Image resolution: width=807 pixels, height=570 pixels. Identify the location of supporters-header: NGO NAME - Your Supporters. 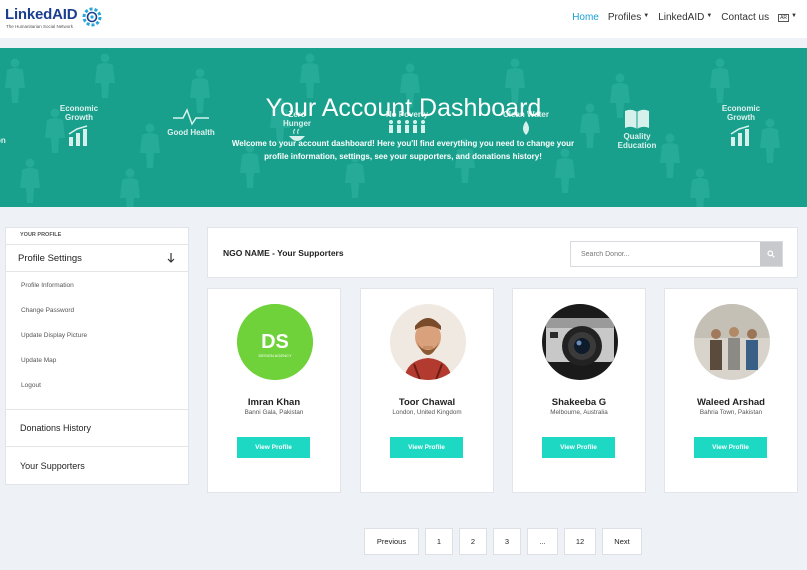
(502, 252).